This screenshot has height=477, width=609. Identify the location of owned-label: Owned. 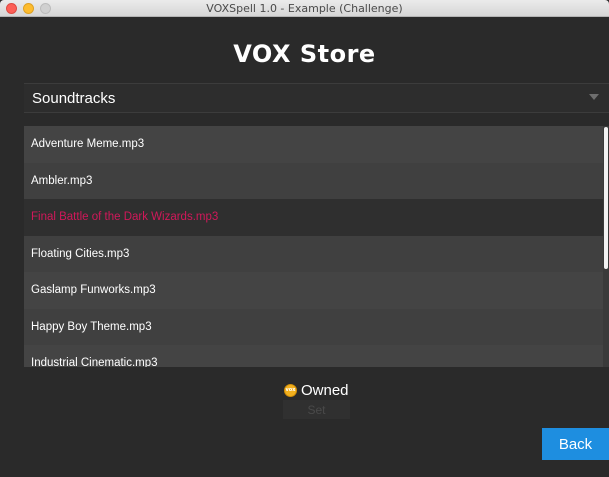
(325, 390).